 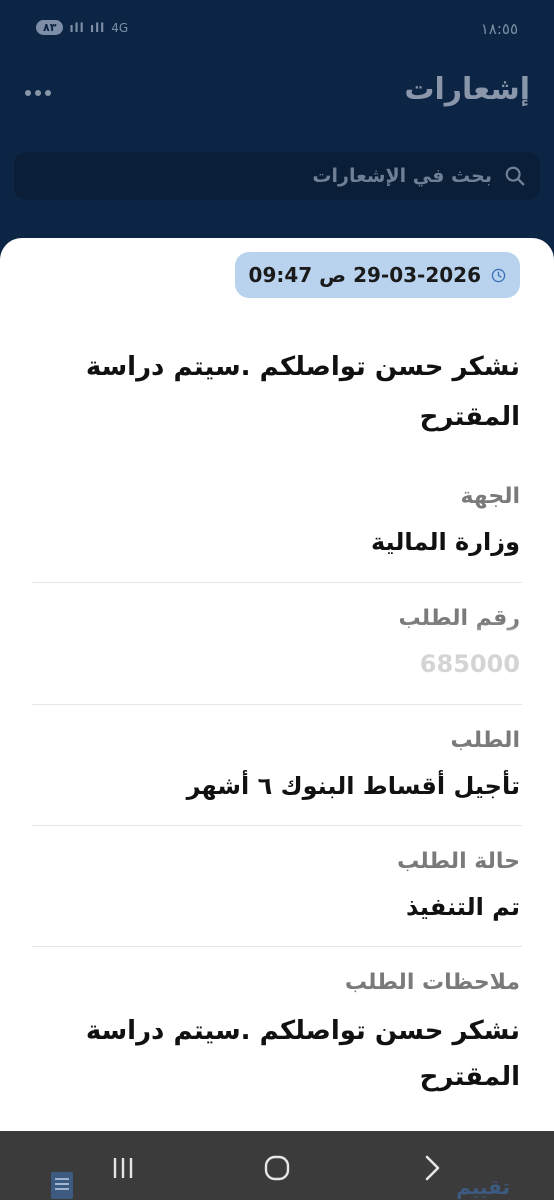 I want to click on signal-icon: ıll ıll, so click(x=87, y=27).